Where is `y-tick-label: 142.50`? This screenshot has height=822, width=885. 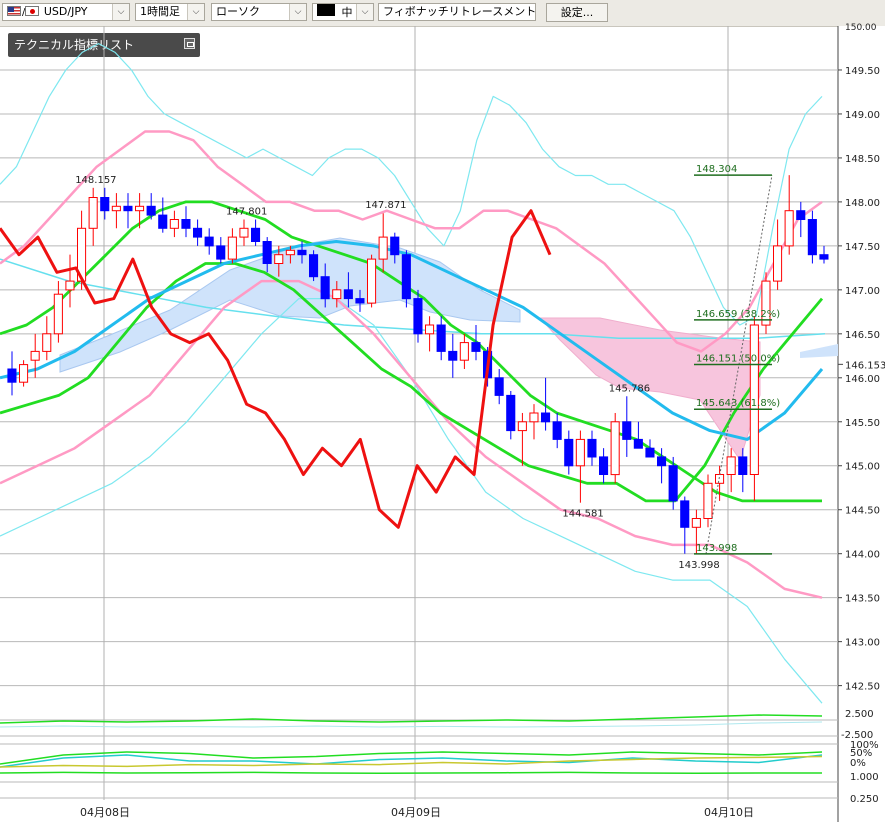 y-tick-label: 142.50 is located at coordinates (862, 687).